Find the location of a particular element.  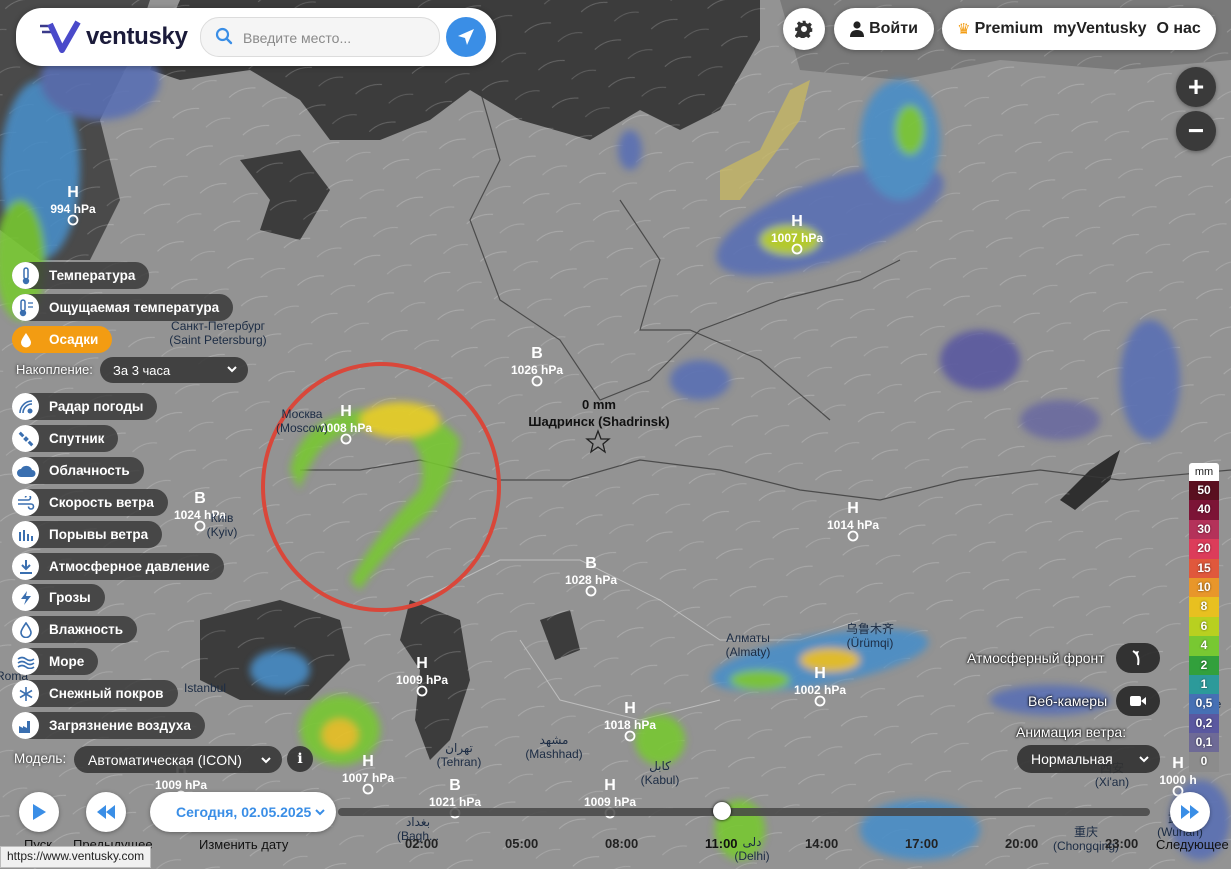

city-label: Санкт-Петербург(Saint Petersburg) is located at coordinates (217, 333).